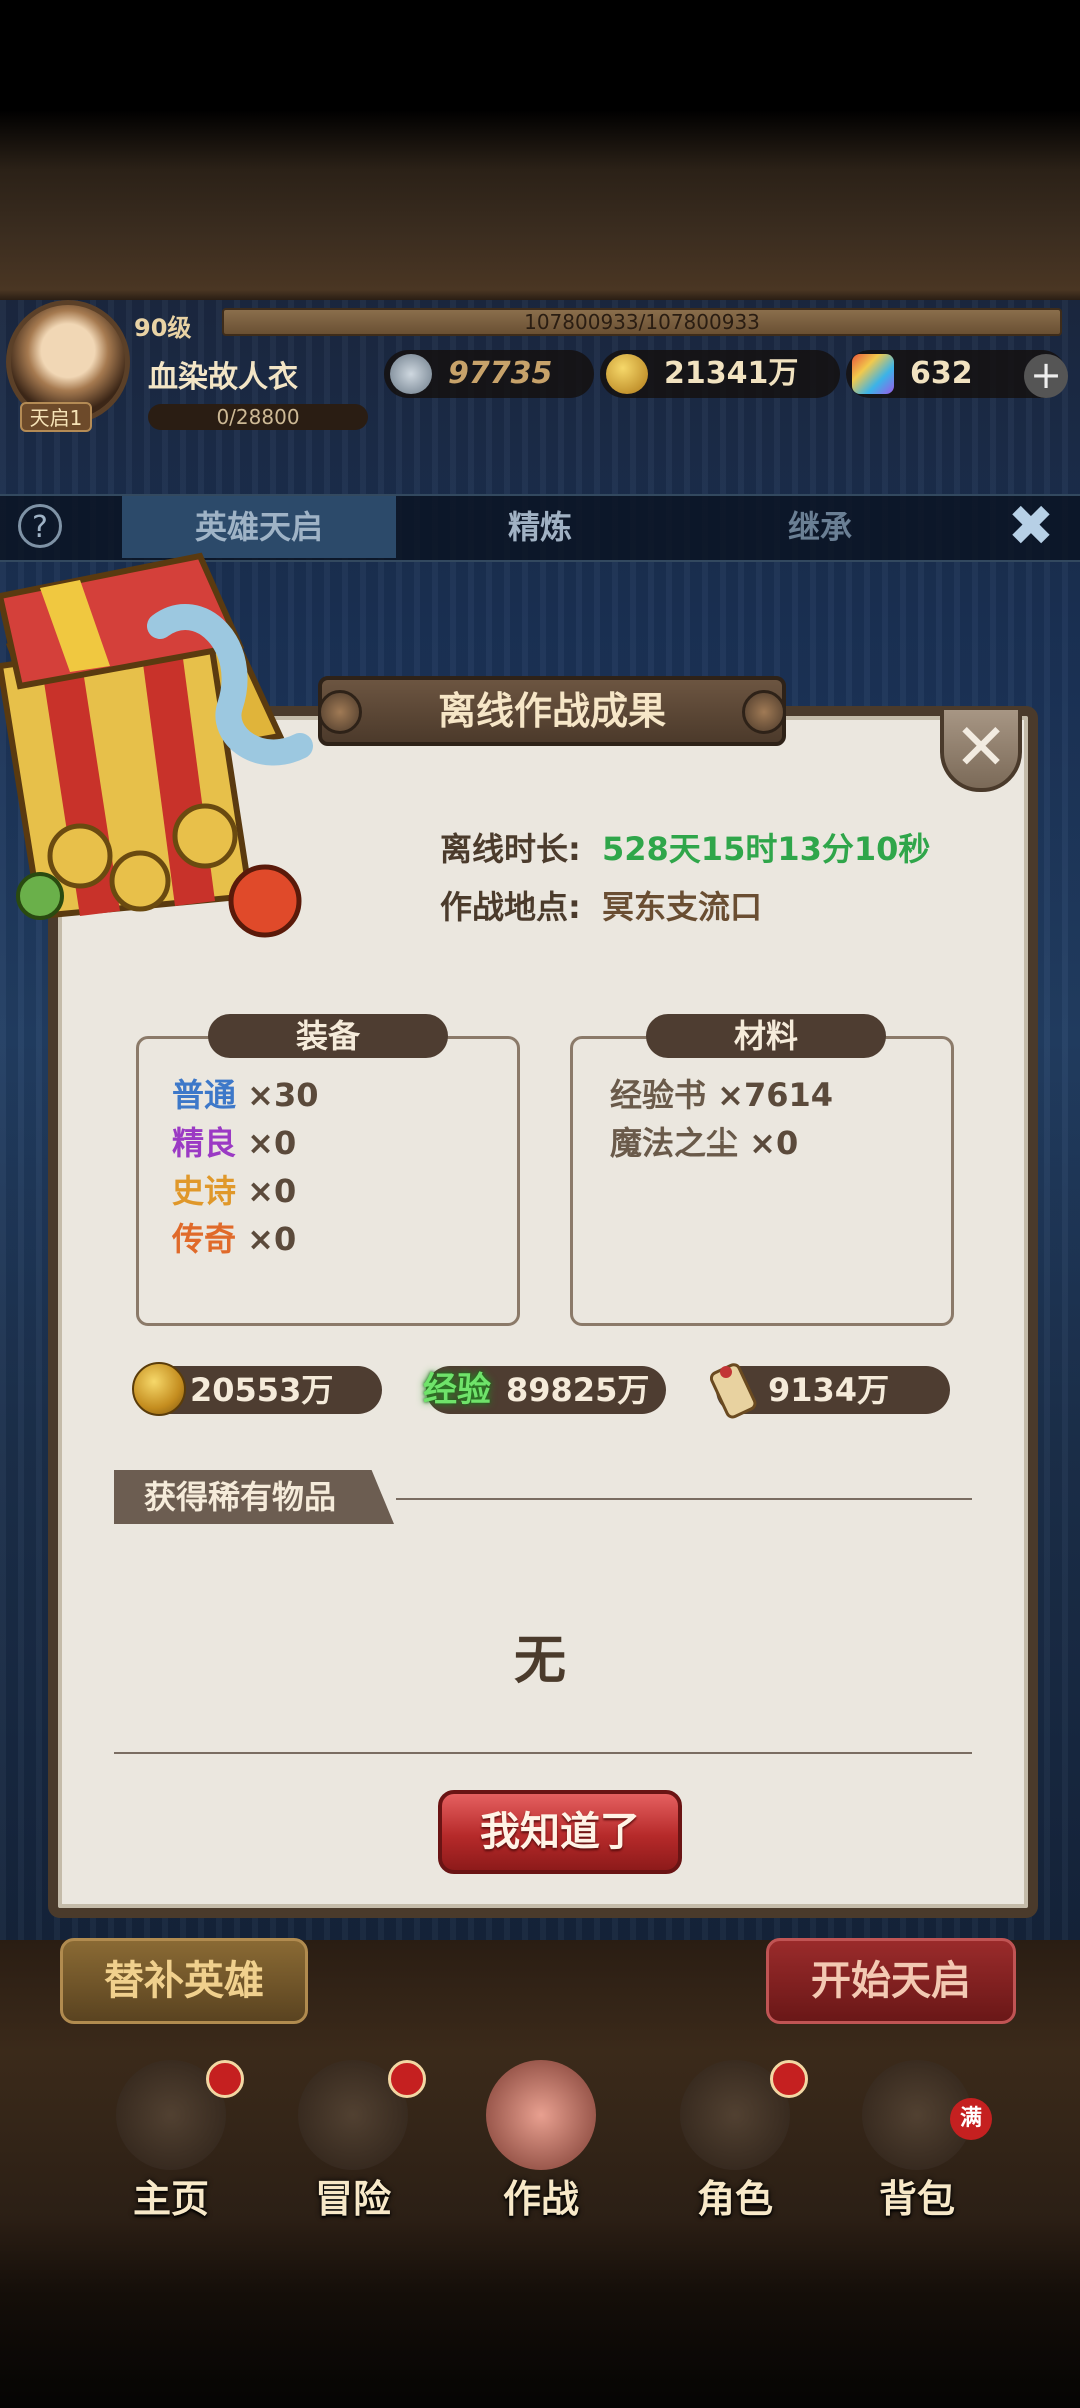 The height and width of the screenshot is (2408, 1080). I want to click on tab-close-icon: ✖, so click(1031, 527).